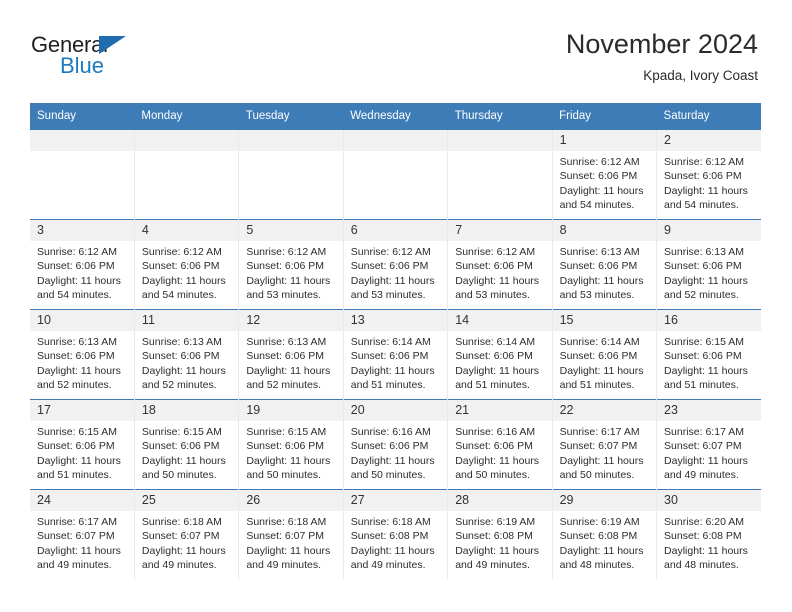 The height and width of the screenshot is (612, 792). What do you see at coordinates (709, 140) in the screenshot?
I see `day-number: 2` at bounding box center [709, 140].